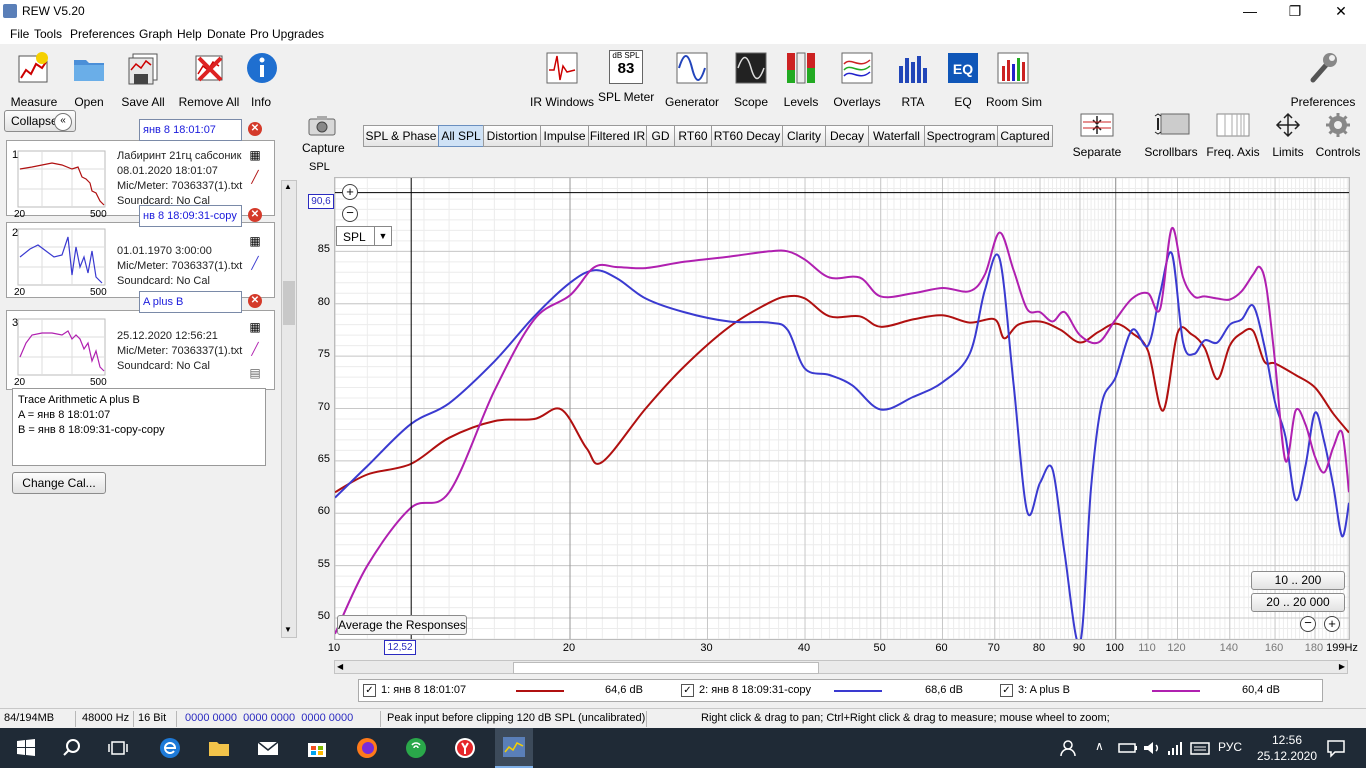  I want to click on volume-icon, so click(1152, 748).